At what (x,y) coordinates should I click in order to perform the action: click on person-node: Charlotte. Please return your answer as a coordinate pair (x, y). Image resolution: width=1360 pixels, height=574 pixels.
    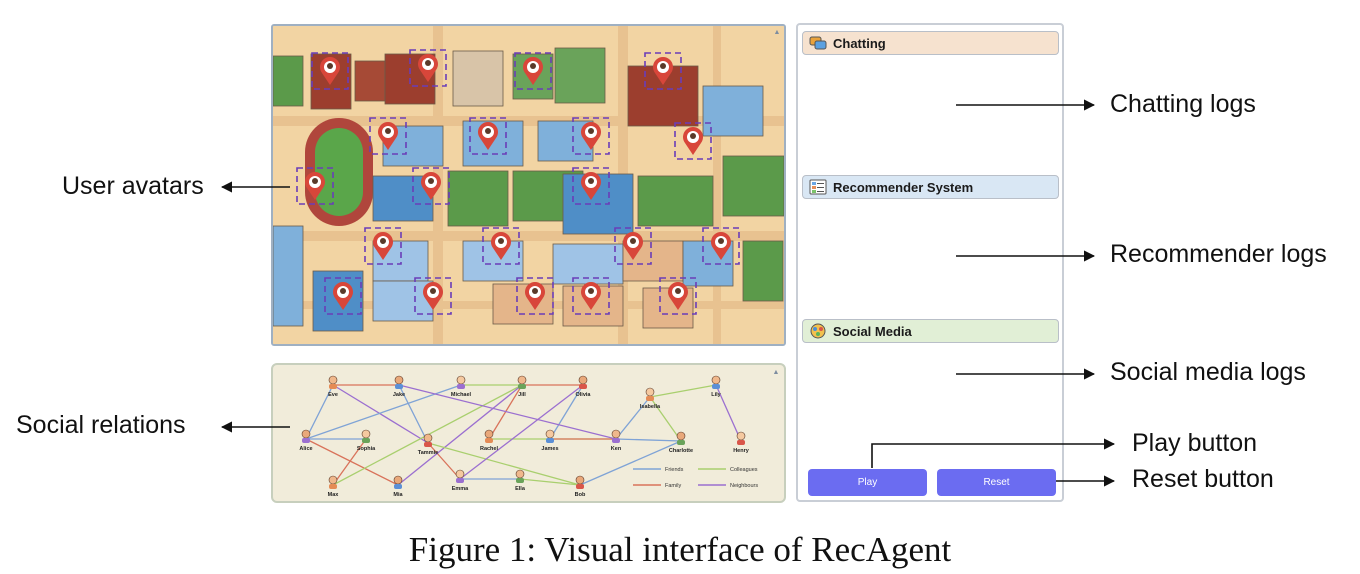
    Looking at the image, I should click on (681, 442).